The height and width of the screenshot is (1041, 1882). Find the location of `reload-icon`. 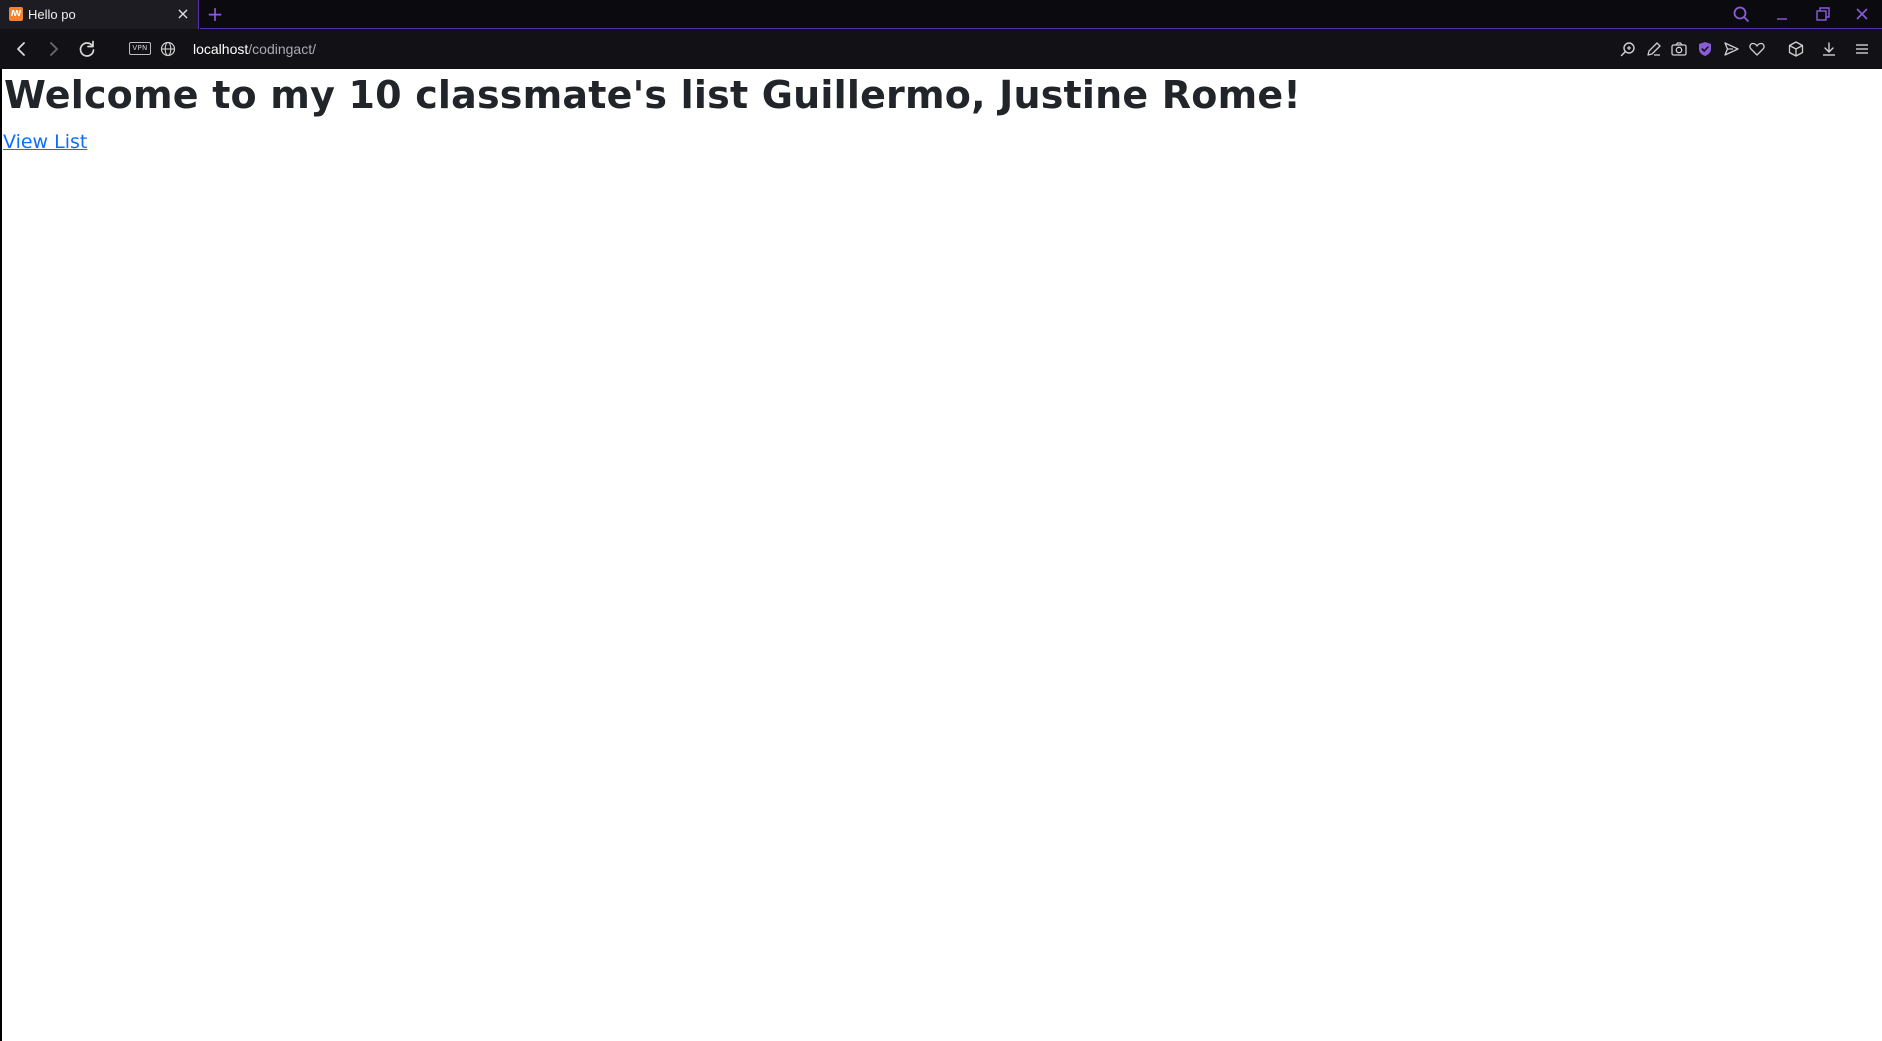

reload-icon is located at coordinates (87, 49).